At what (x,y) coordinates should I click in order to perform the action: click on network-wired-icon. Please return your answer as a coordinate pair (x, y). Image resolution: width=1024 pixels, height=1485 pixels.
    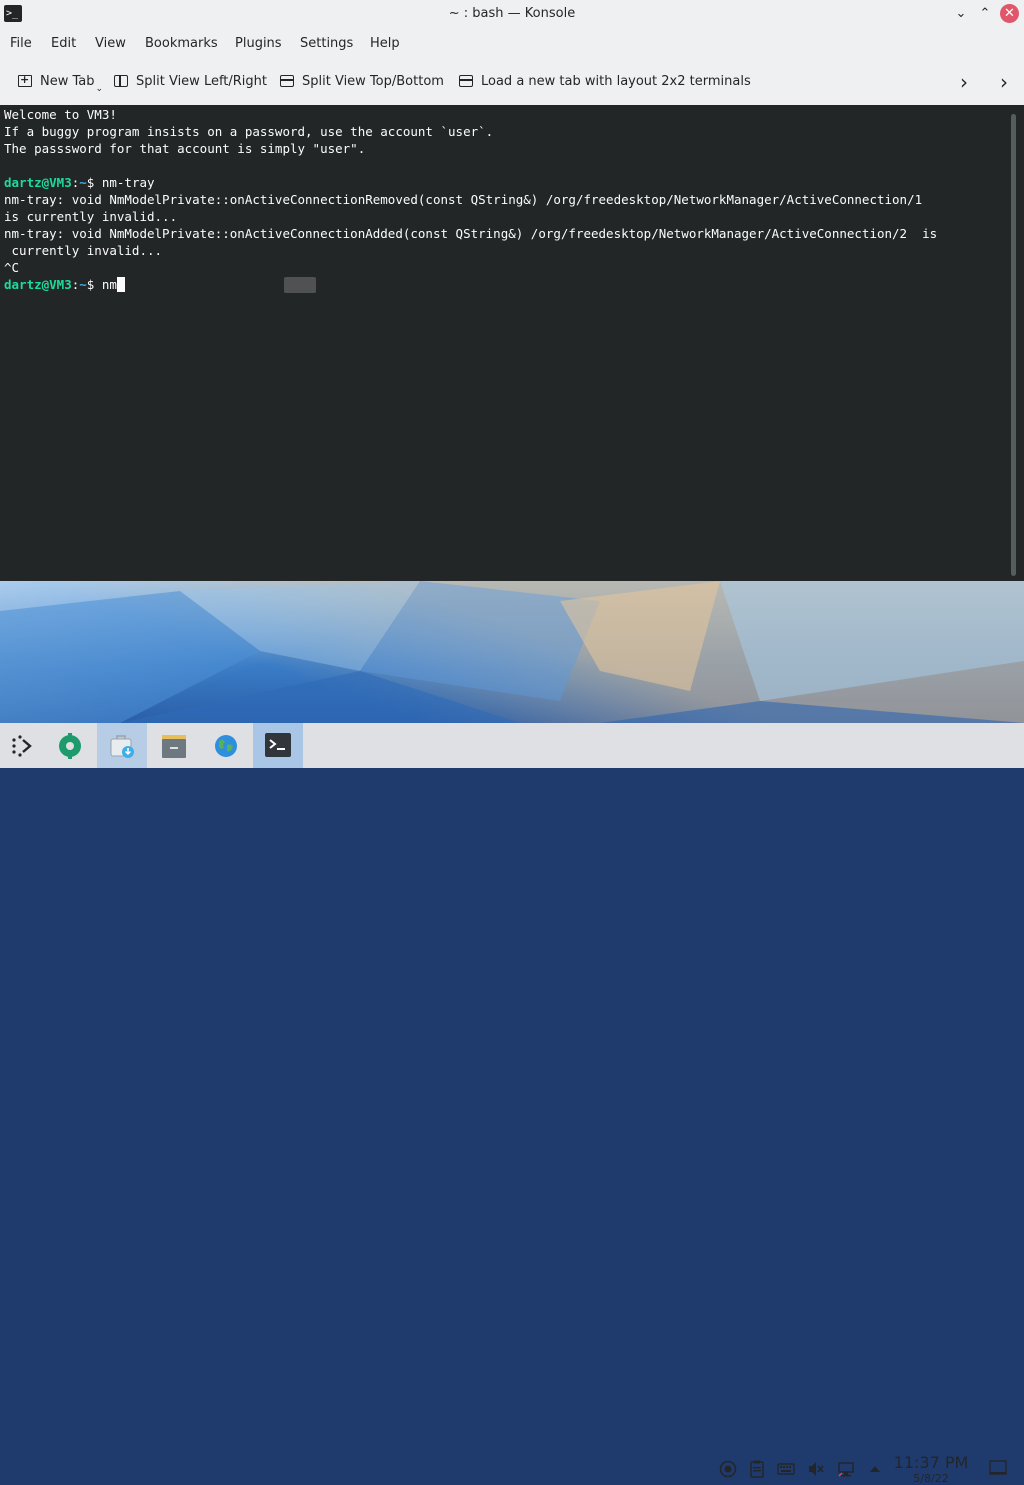
    Looking at the image, I should click on (846, 1469).